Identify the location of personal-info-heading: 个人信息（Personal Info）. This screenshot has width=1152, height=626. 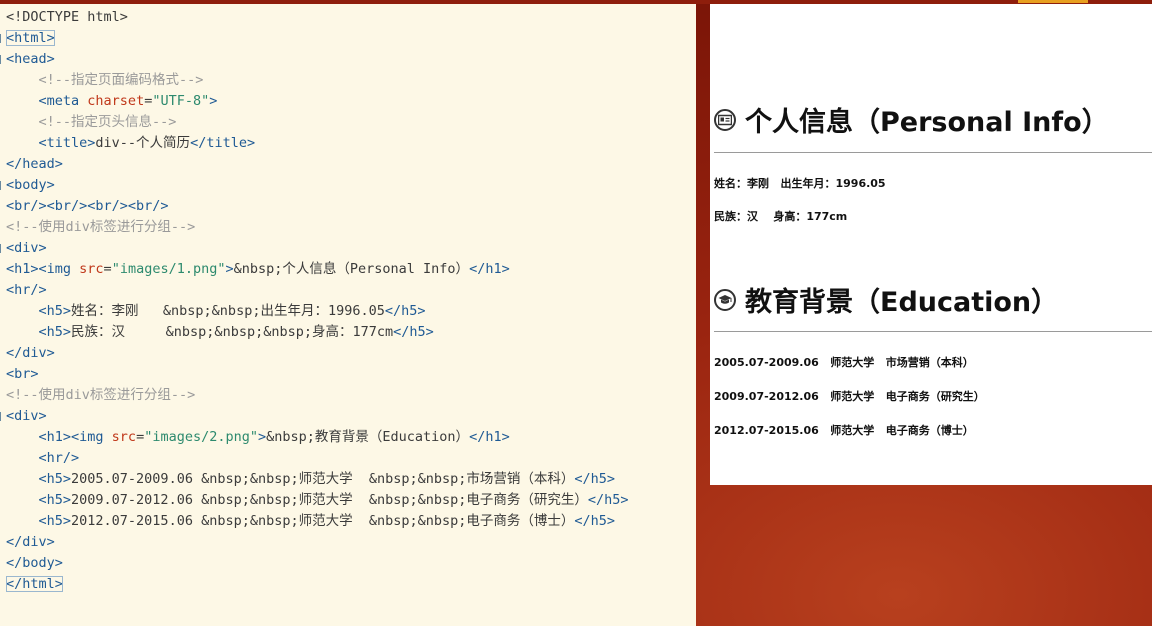
(927, 122).